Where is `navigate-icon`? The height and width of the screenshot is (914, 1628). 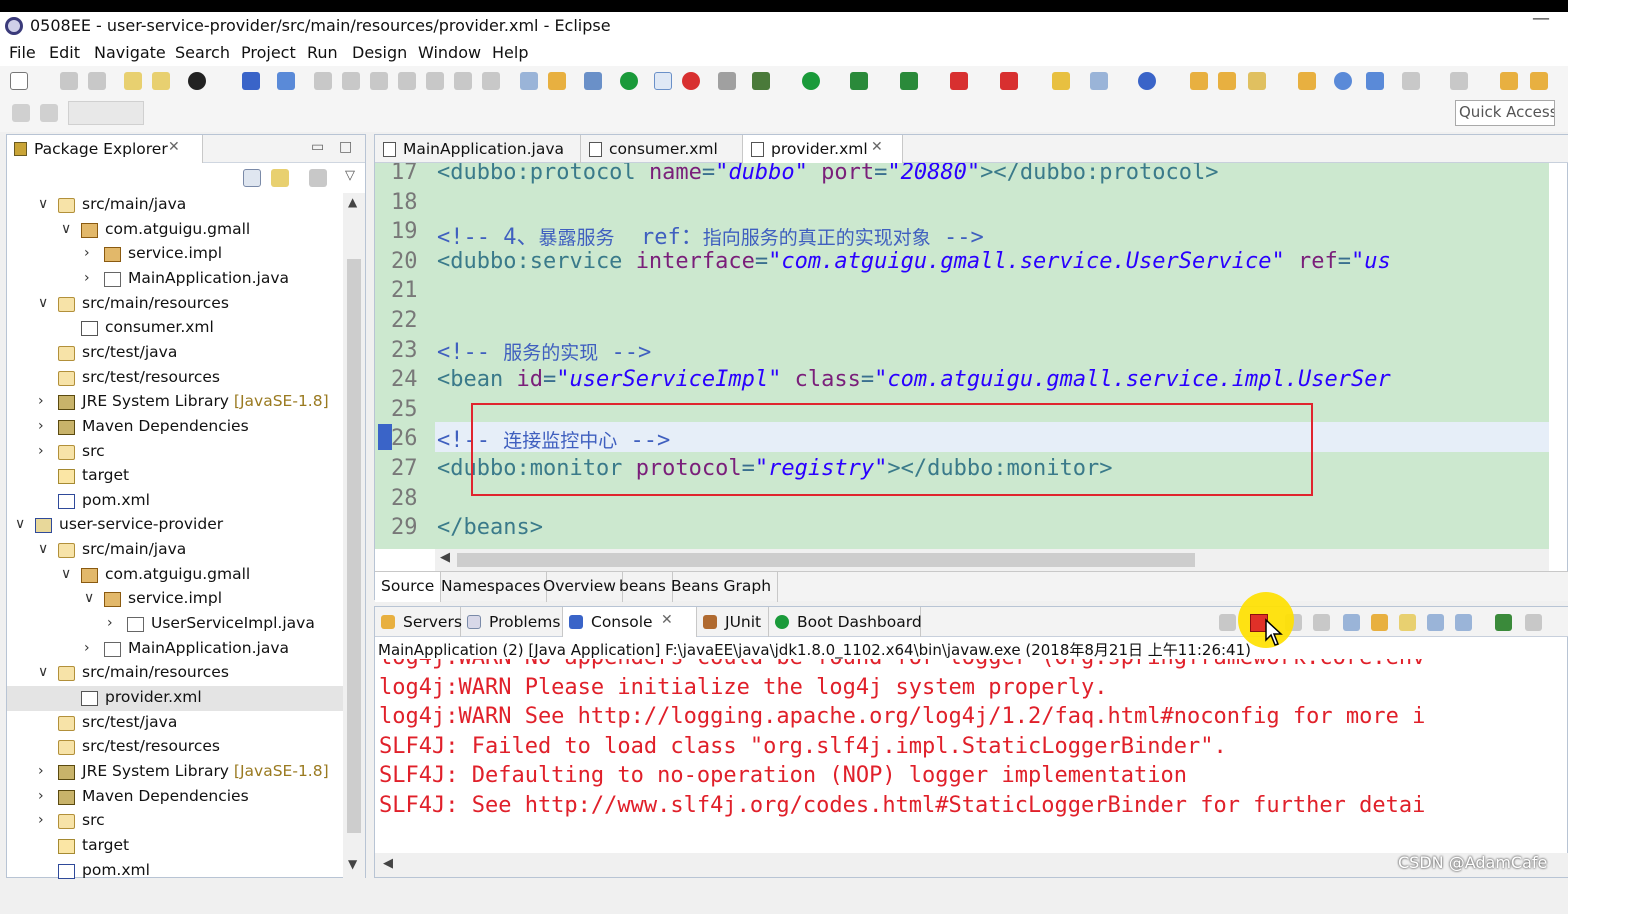
navigate-icon is located at coordinates (1375, 81).